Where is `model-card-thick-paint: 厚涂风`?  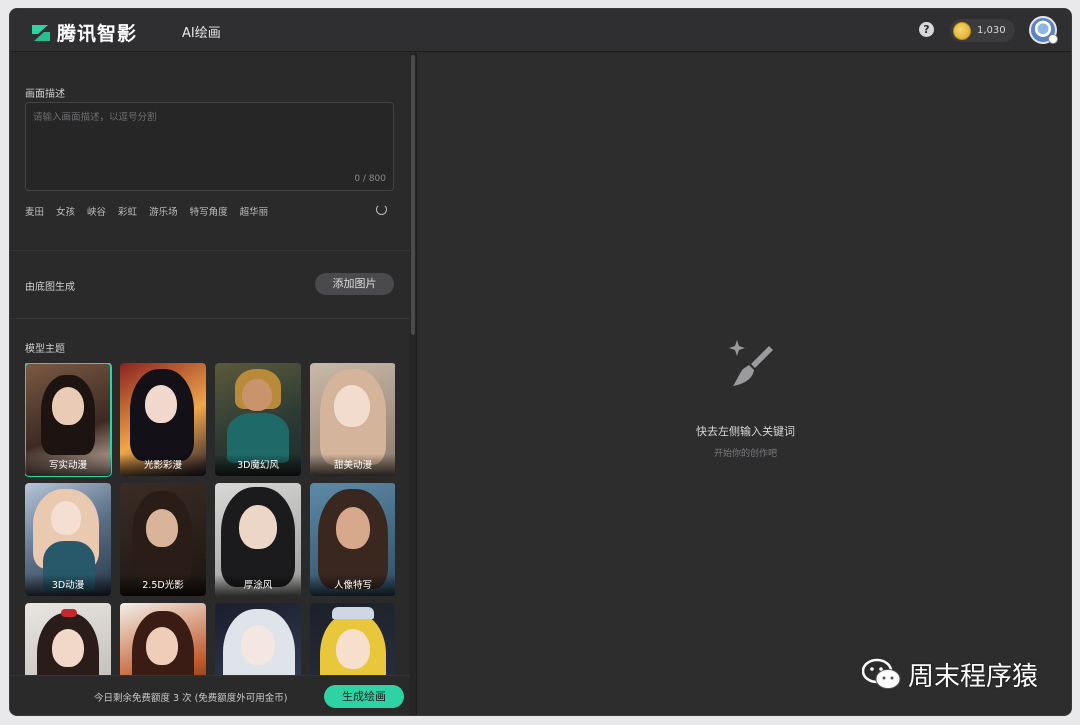
model-card-thick-paint: 厚涂风 is located at coordinates (258, 539).